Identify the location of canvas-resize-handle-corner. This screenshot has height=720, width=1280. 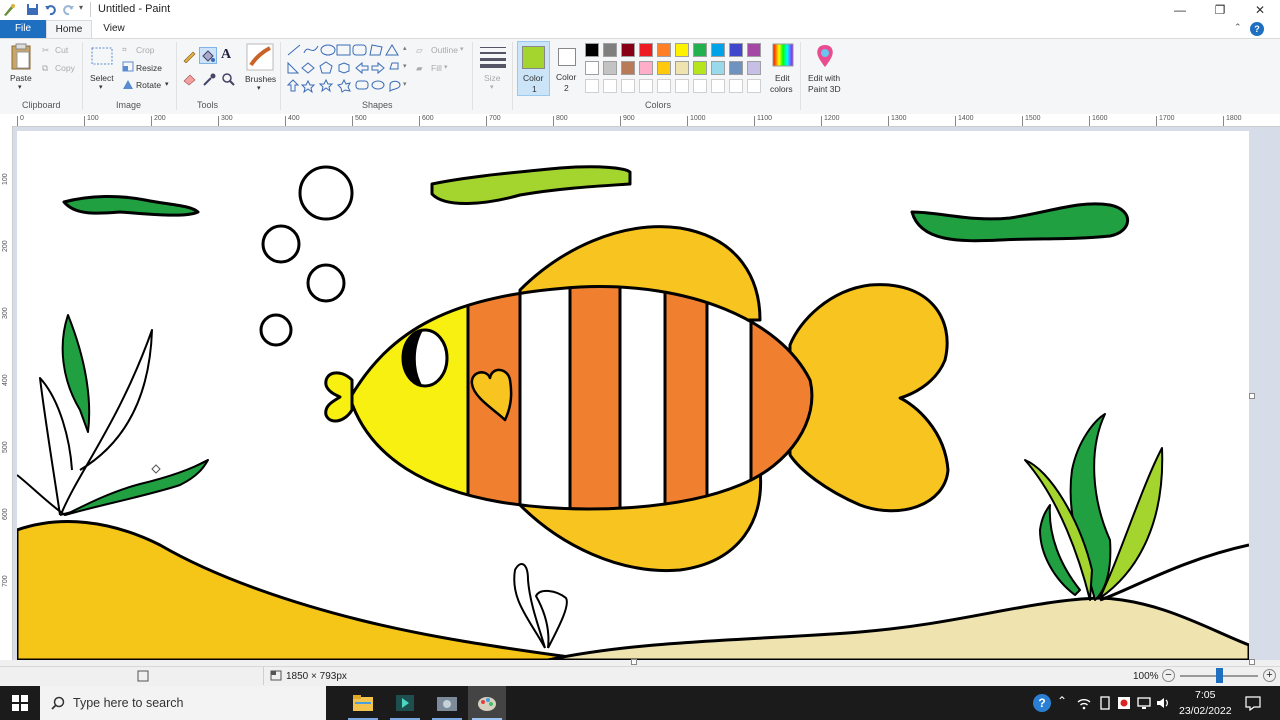
(1252, 662).